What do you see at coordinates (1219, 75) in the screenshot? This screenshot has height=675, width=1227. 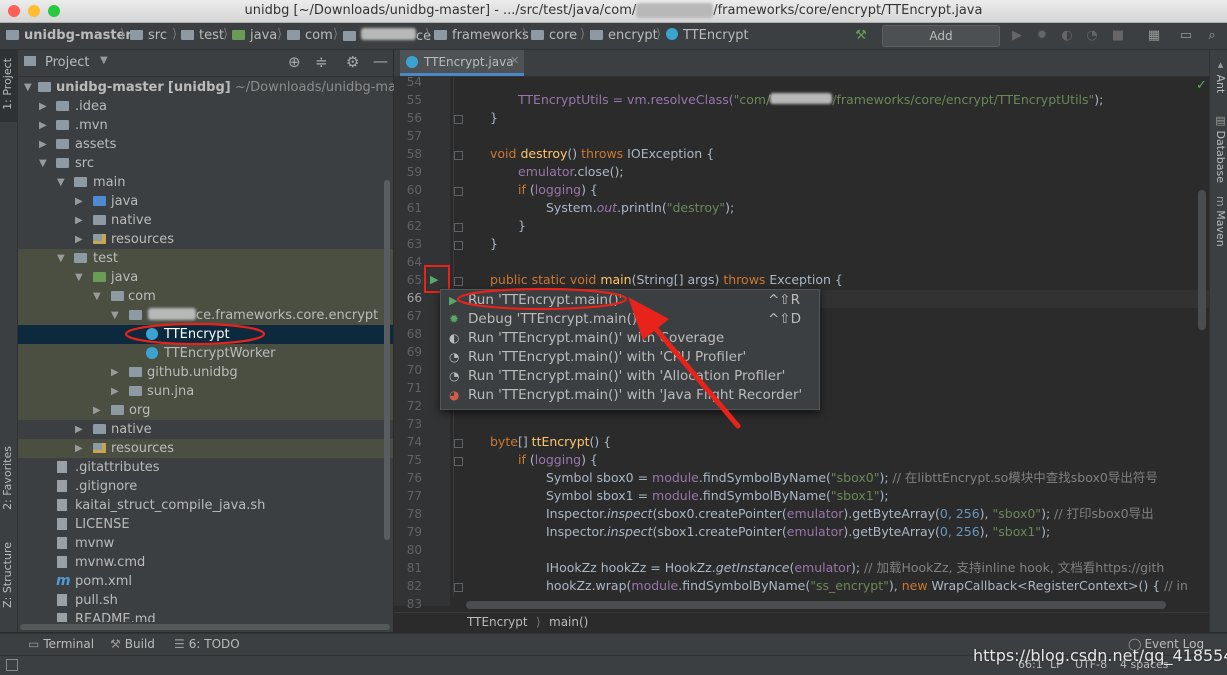 I see `ant-tool-tab: ▴ Ant` at bounding box center [1219, 75].